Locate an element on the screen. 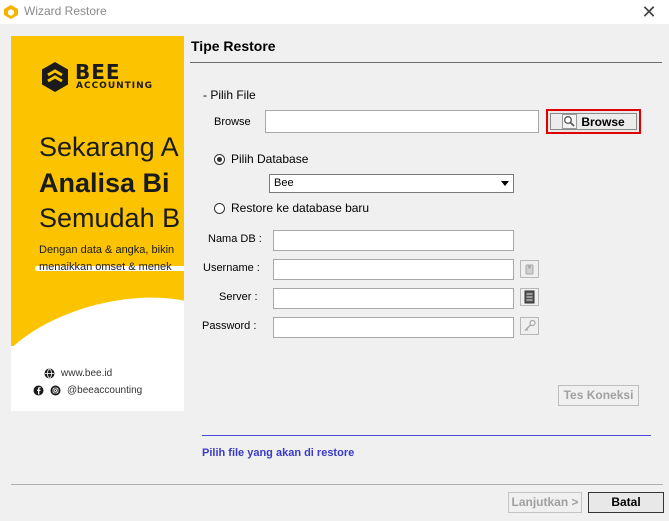 The height and width of the screenshot is (521, 669). file-group-label: - Pilih File is located at coordinates (229, 95).